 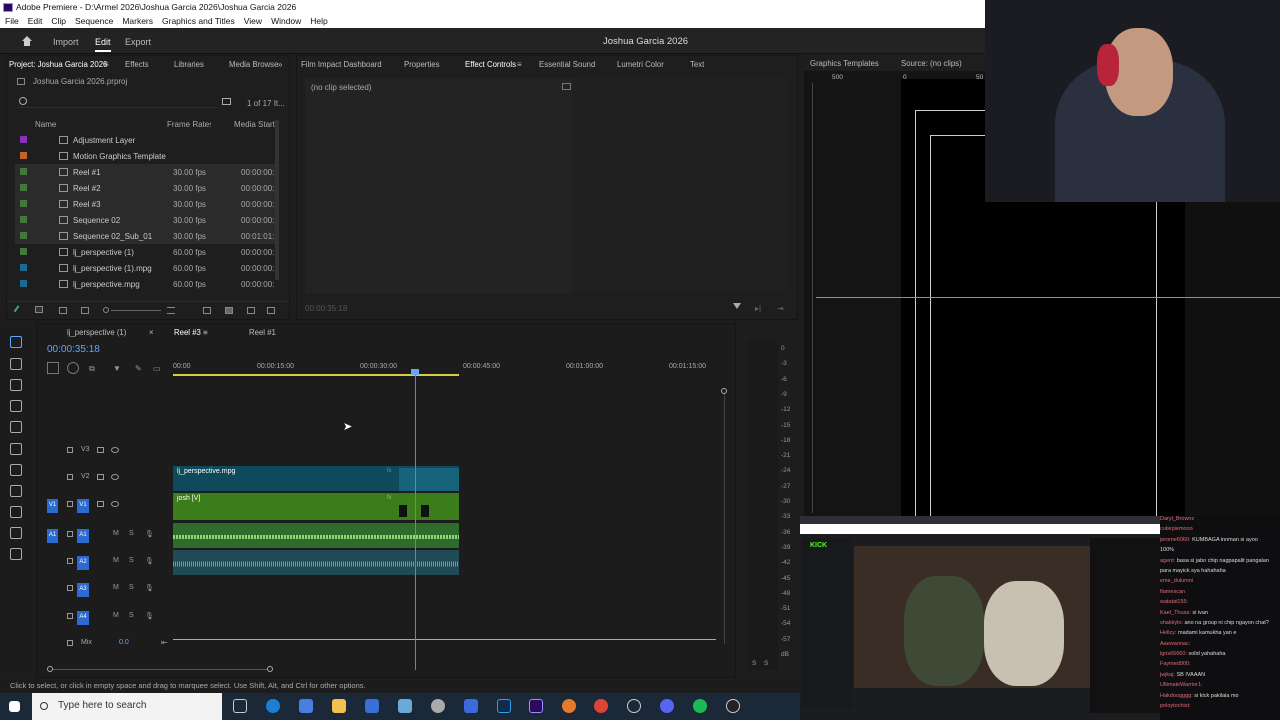 What do you see at coordinates (519, 64) in the screenshot?
I see `effect-menu-icon: ≡` at bounding box center [519, 64].